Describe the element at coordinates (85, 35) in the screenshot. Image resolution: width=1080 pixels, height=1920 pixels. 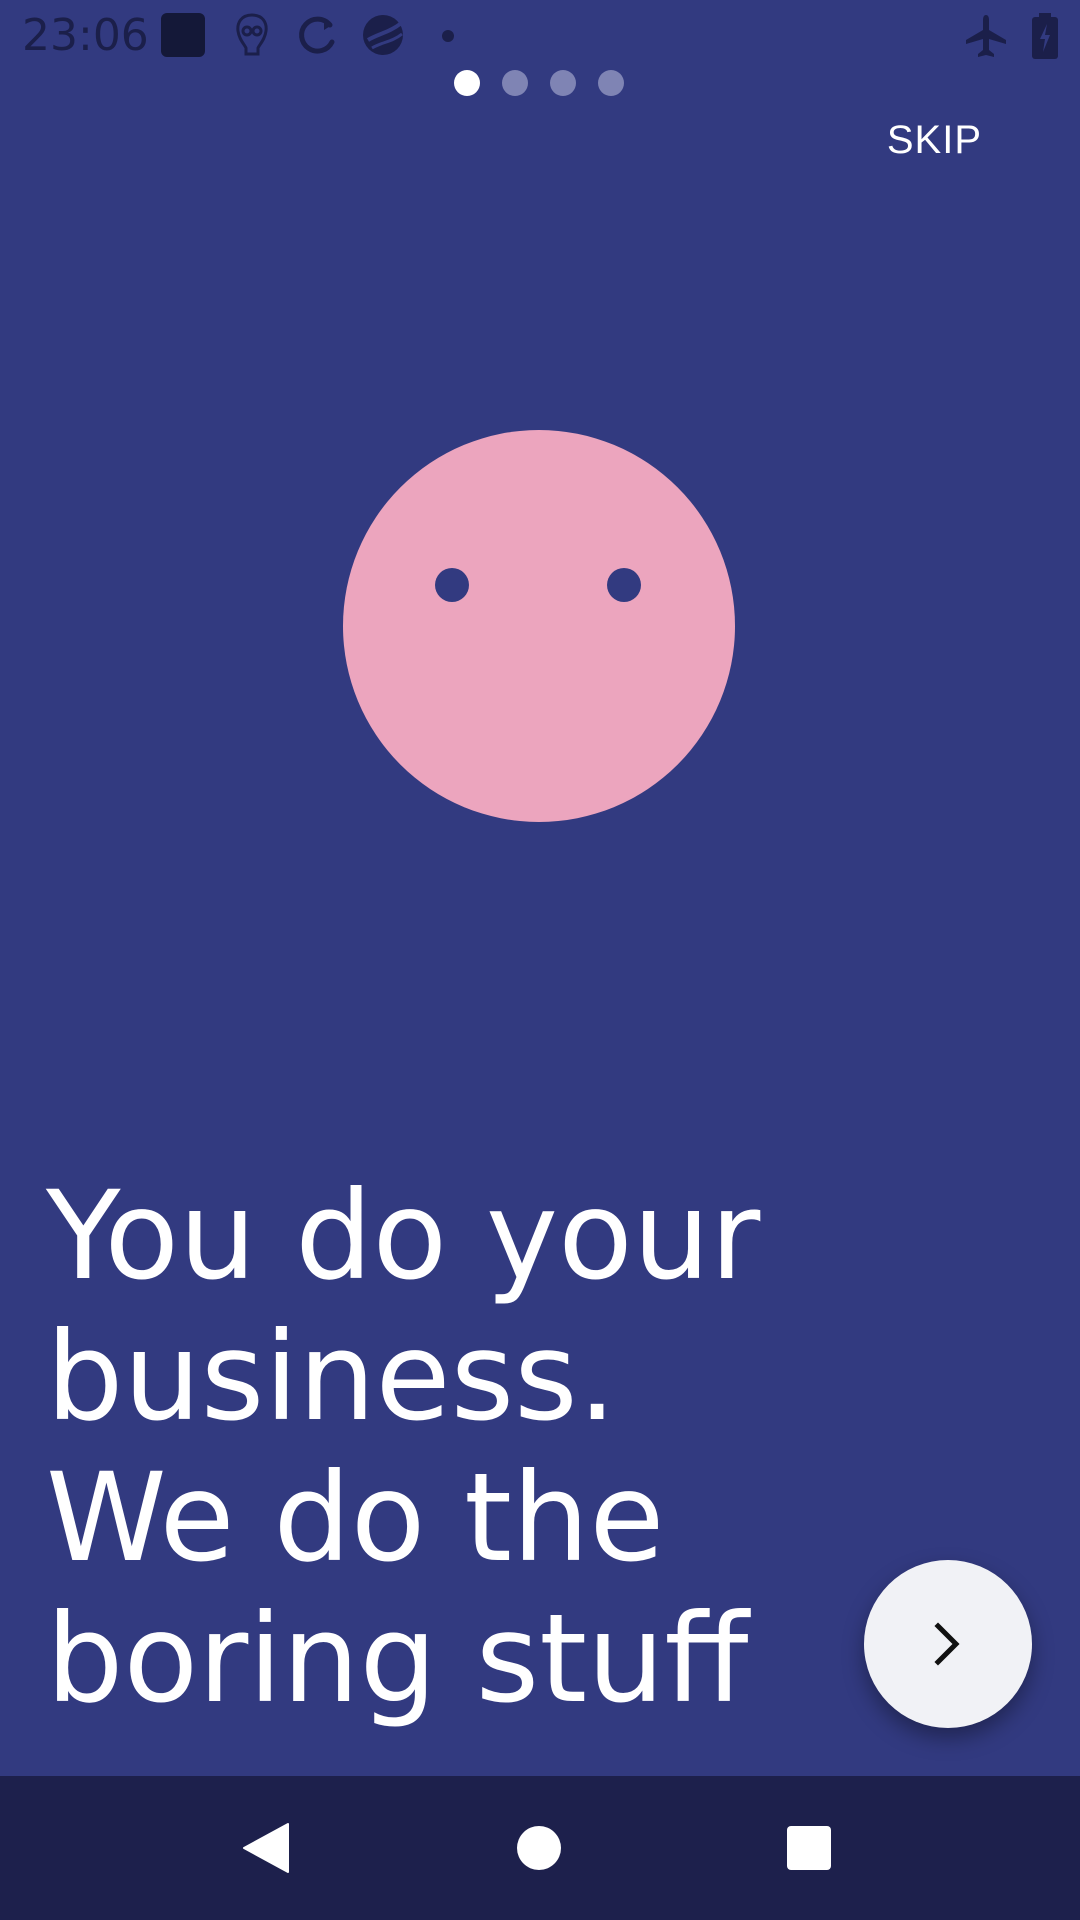
I see `status-time: 23:06` at that location.